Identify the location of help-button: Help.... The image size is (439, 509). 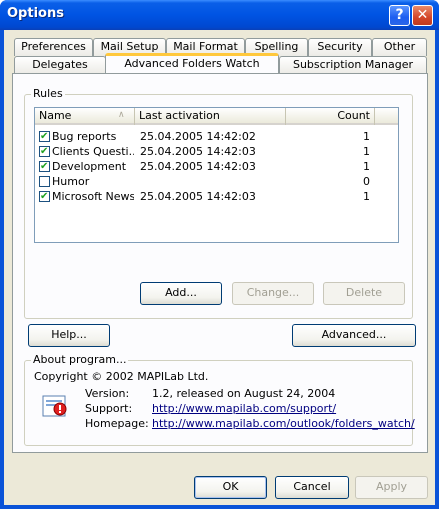
(69, 335).